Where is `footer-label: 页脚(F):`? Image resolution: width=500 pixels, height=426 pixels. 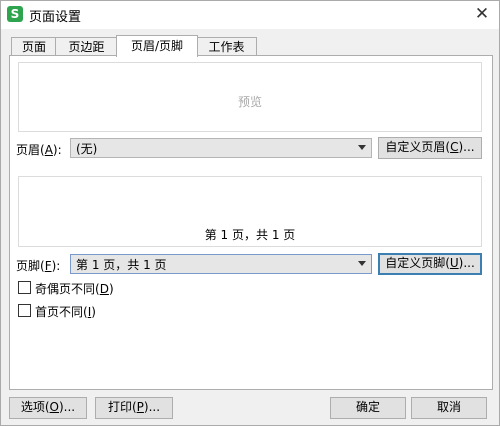 footer-label: 页脚(F): is located at coordinates (38, 266).